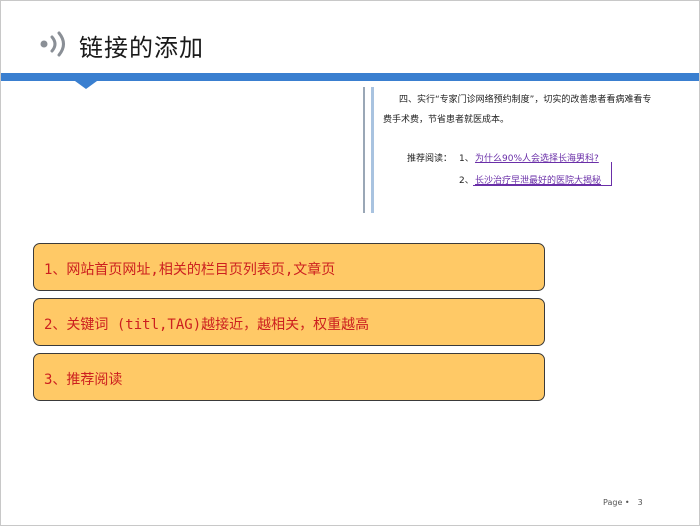 This screenshot has width=700, height=526. I want to click on page-footer: Page • 3, so click(623, 502).